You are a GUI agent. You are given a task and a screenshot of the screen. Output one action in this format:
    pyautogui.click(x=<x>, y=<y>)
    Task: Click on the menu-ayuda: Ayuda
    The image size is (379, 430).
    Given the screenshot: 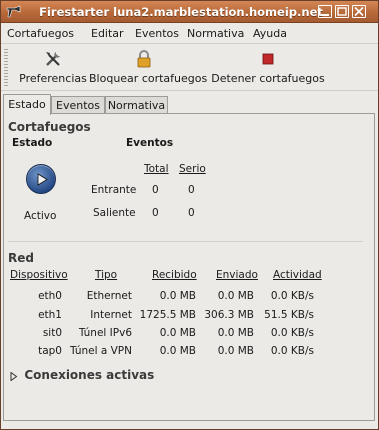 What is the action you would take?
    pyautogui.click(x=270, y=33)
    